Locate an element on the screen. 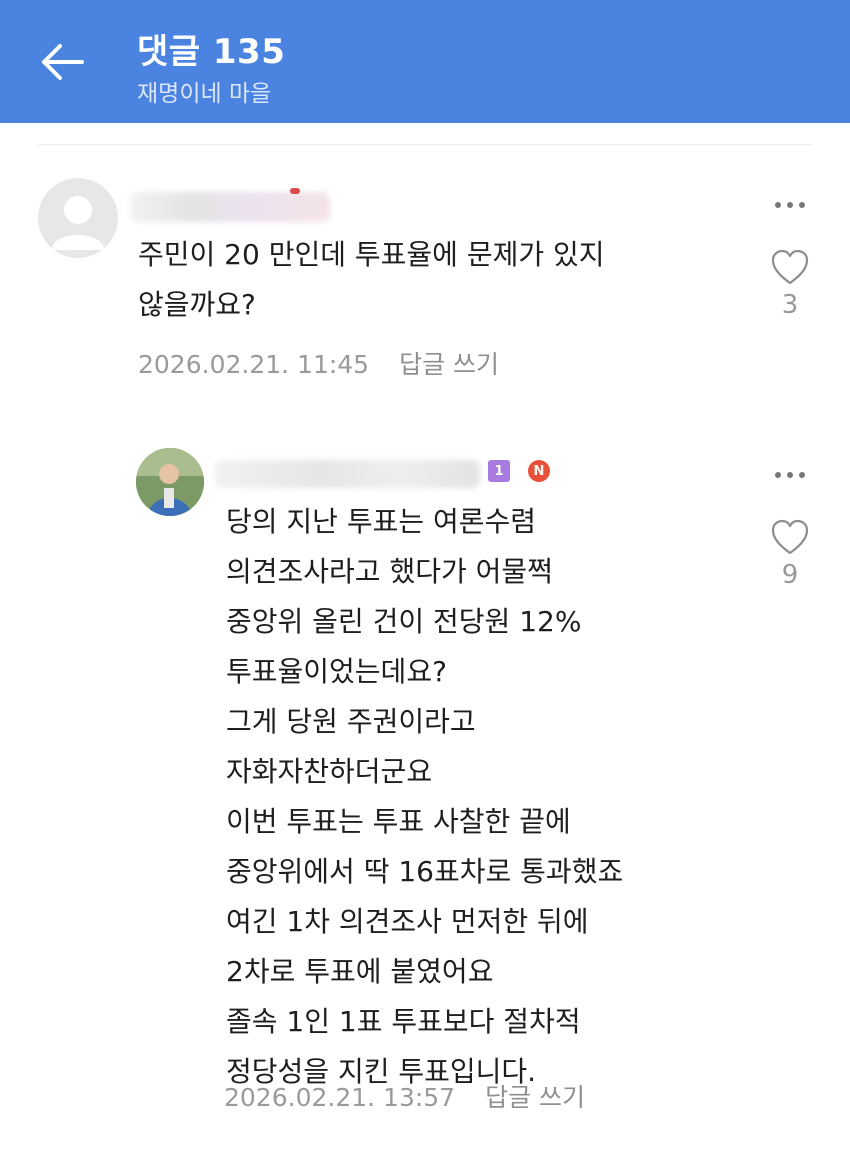 The height and width of the screenshot is (1154, 850). page-title: 댓글 135 is located at coordinates (211, 52).